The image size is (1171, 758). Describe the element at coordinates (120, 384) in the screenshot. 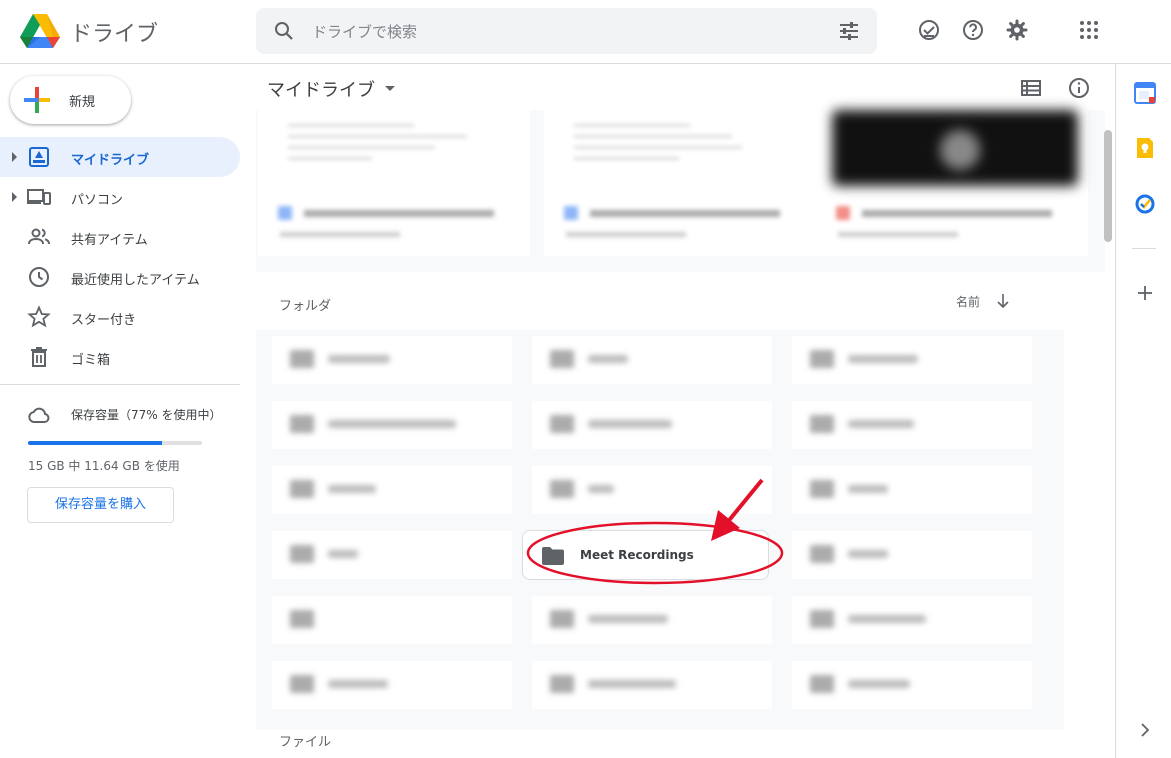

I see `nav-divider` at that location.